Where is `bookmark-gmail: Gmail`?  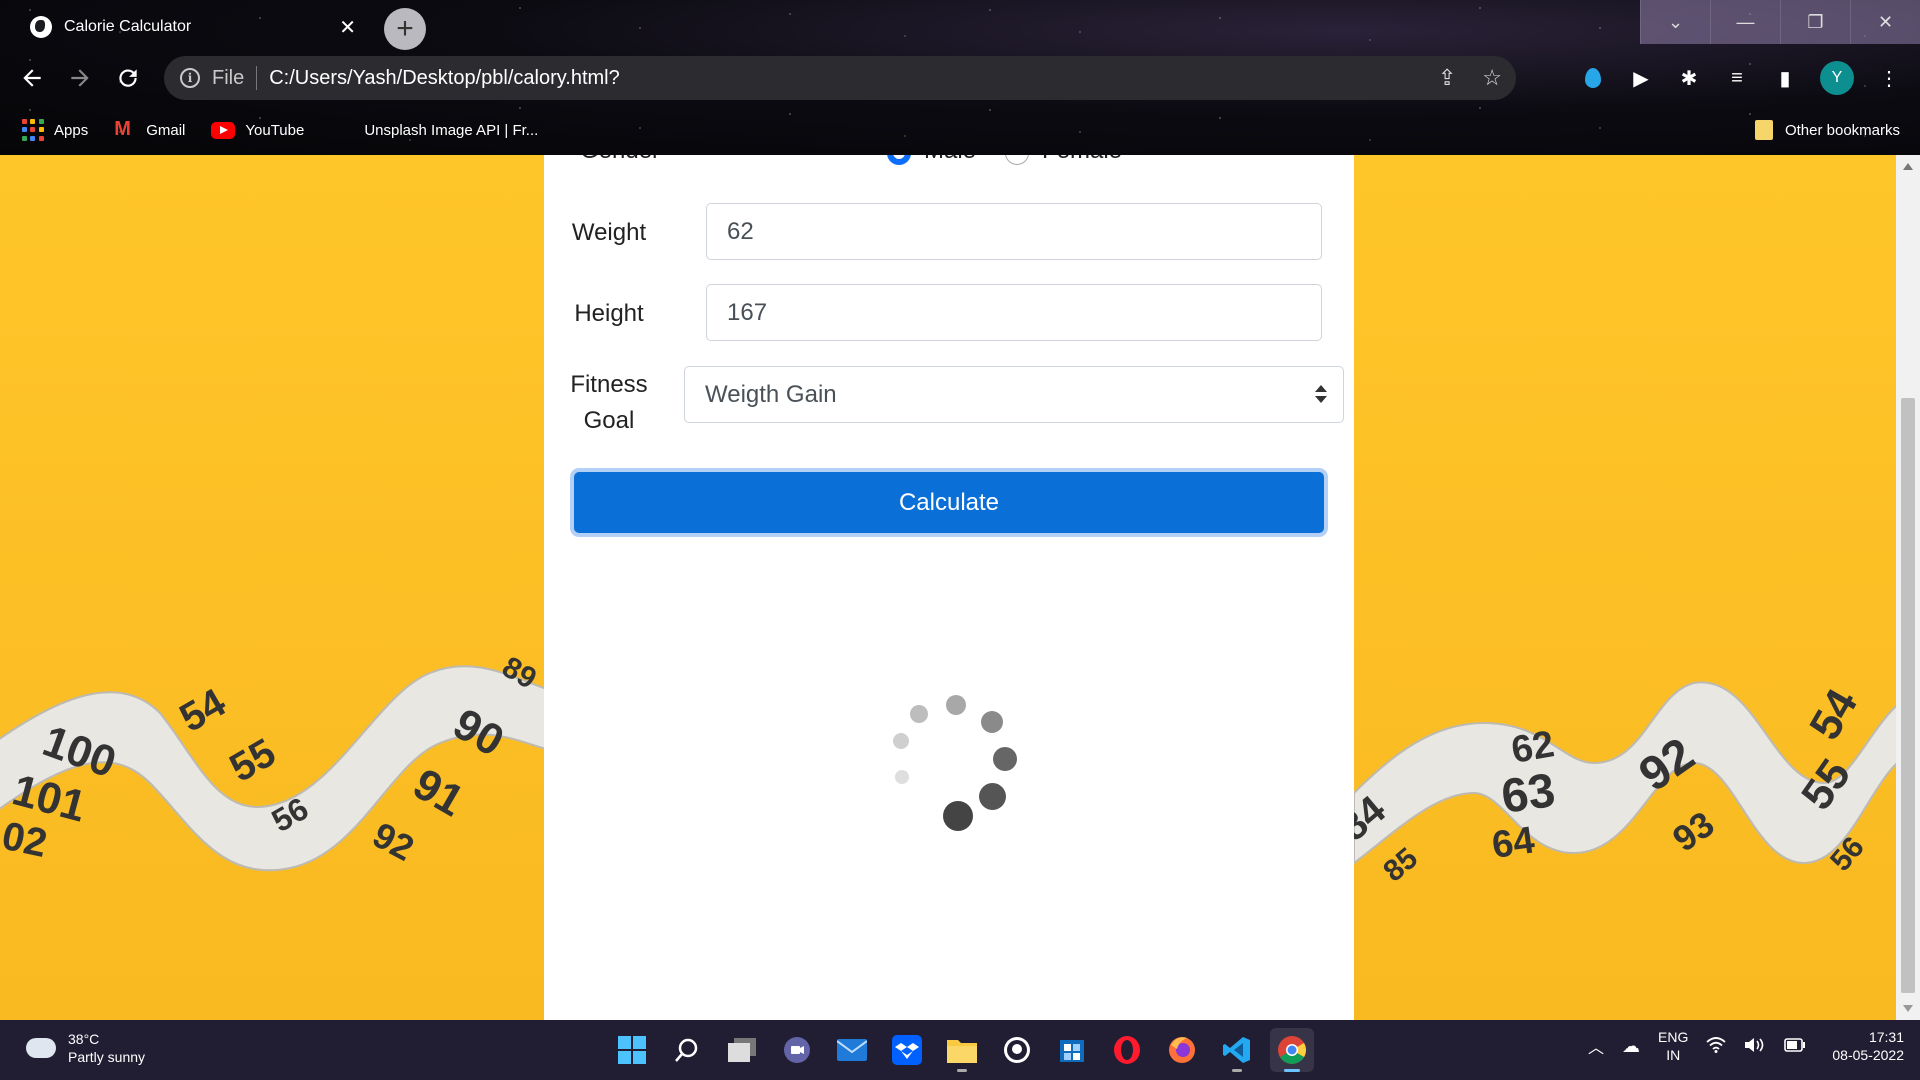 bookmark-gmail: Gmail is located at coordinates (150, 129).